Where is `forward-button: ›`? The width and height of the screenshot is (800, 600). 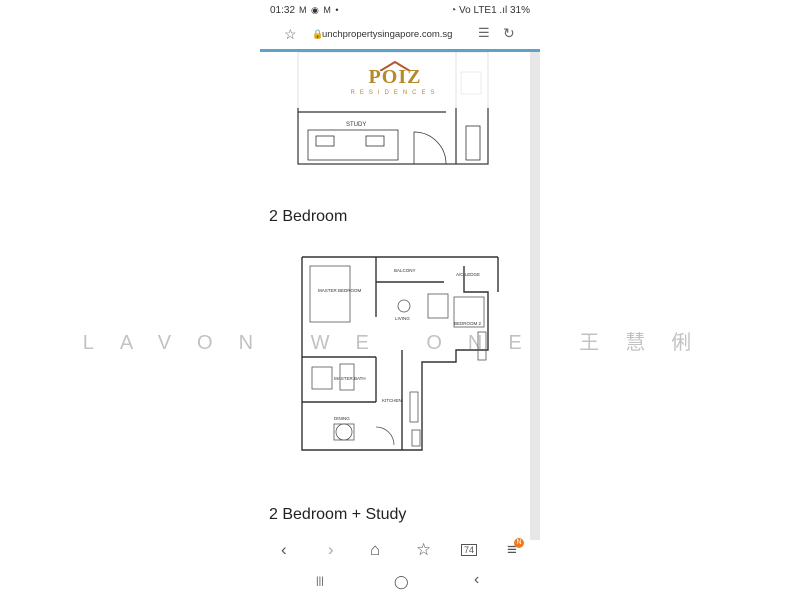 forward-button: › is located at coordinates (331, 550).